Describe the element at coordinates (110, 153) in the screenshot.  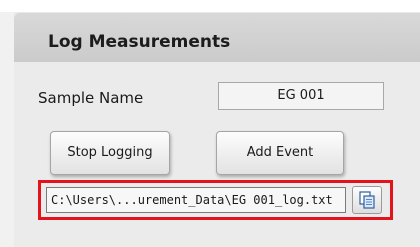
I see `stop-logging-button: Stop Logging` at that location.